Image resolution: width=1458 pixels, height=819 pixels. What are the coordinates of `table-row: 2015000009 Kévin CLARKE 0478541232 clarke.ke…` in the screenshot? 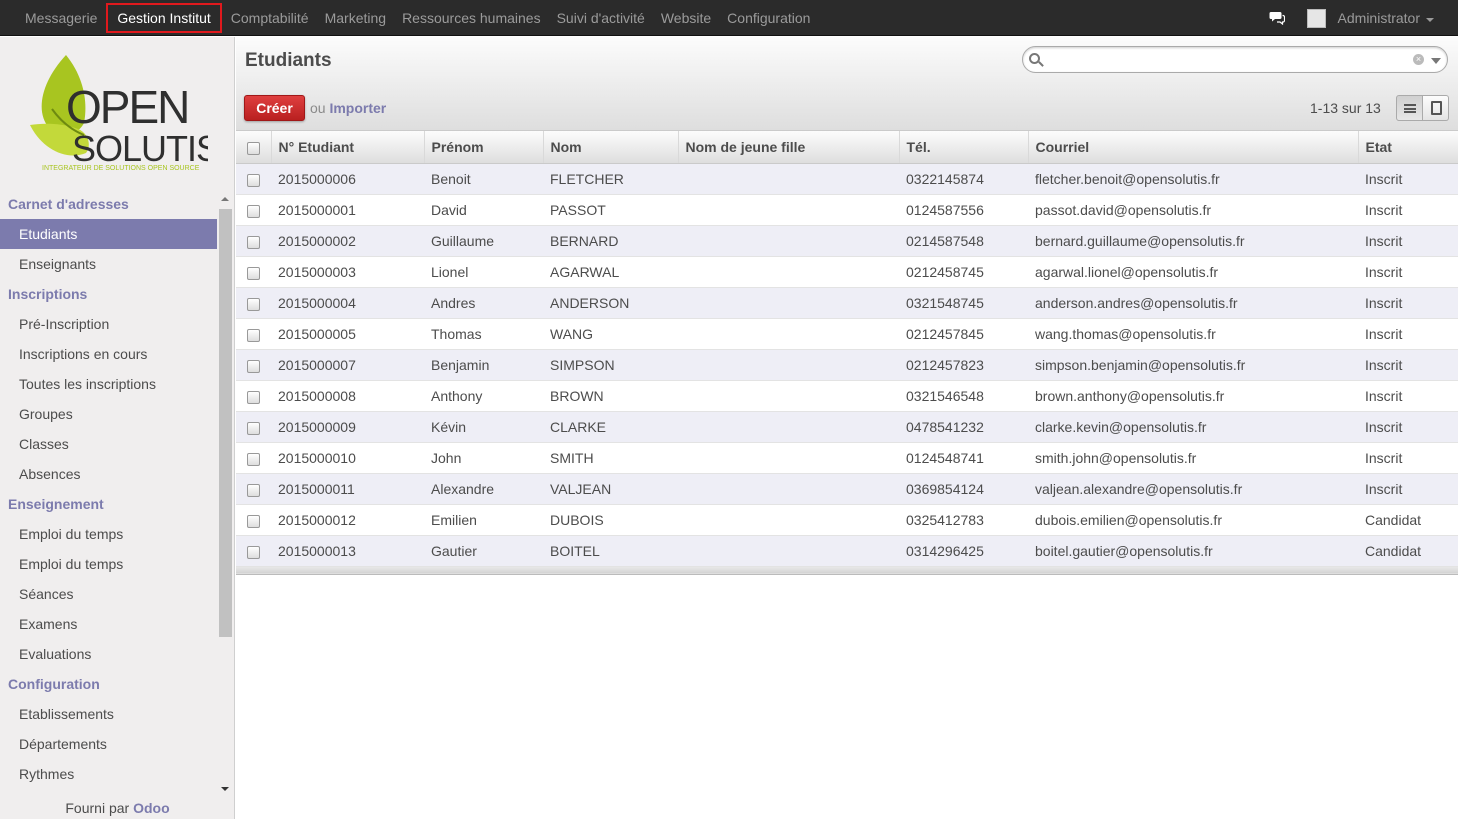 It's located at (847, 427).